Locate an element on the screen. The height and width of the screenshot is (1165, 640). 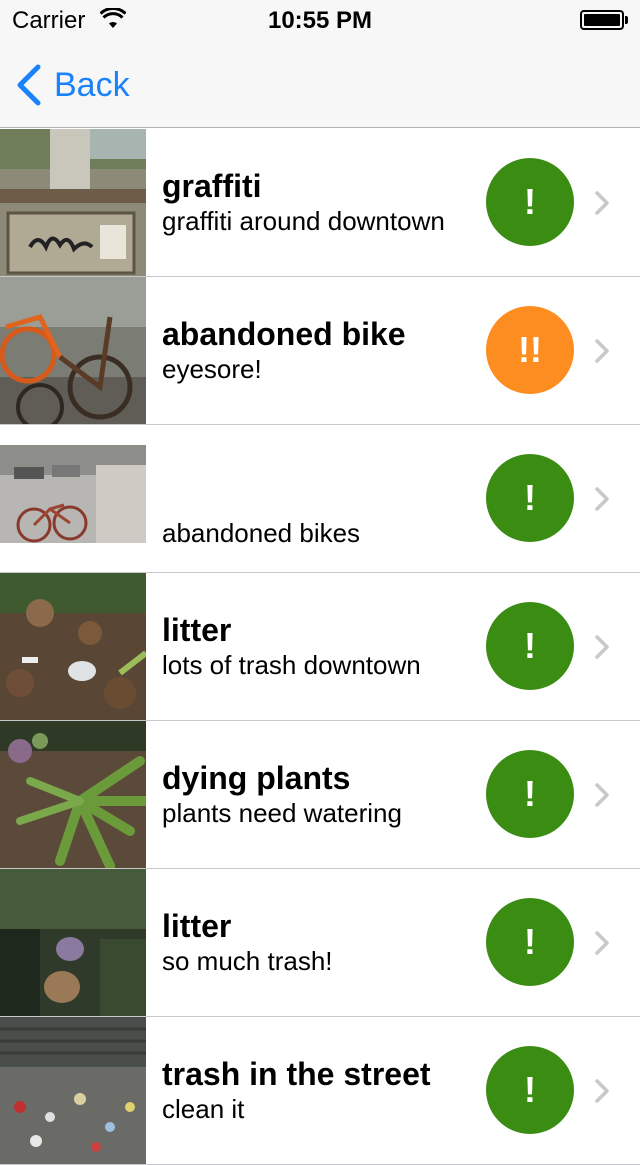
item-title: graffiti is located at coordinates (212, 185).